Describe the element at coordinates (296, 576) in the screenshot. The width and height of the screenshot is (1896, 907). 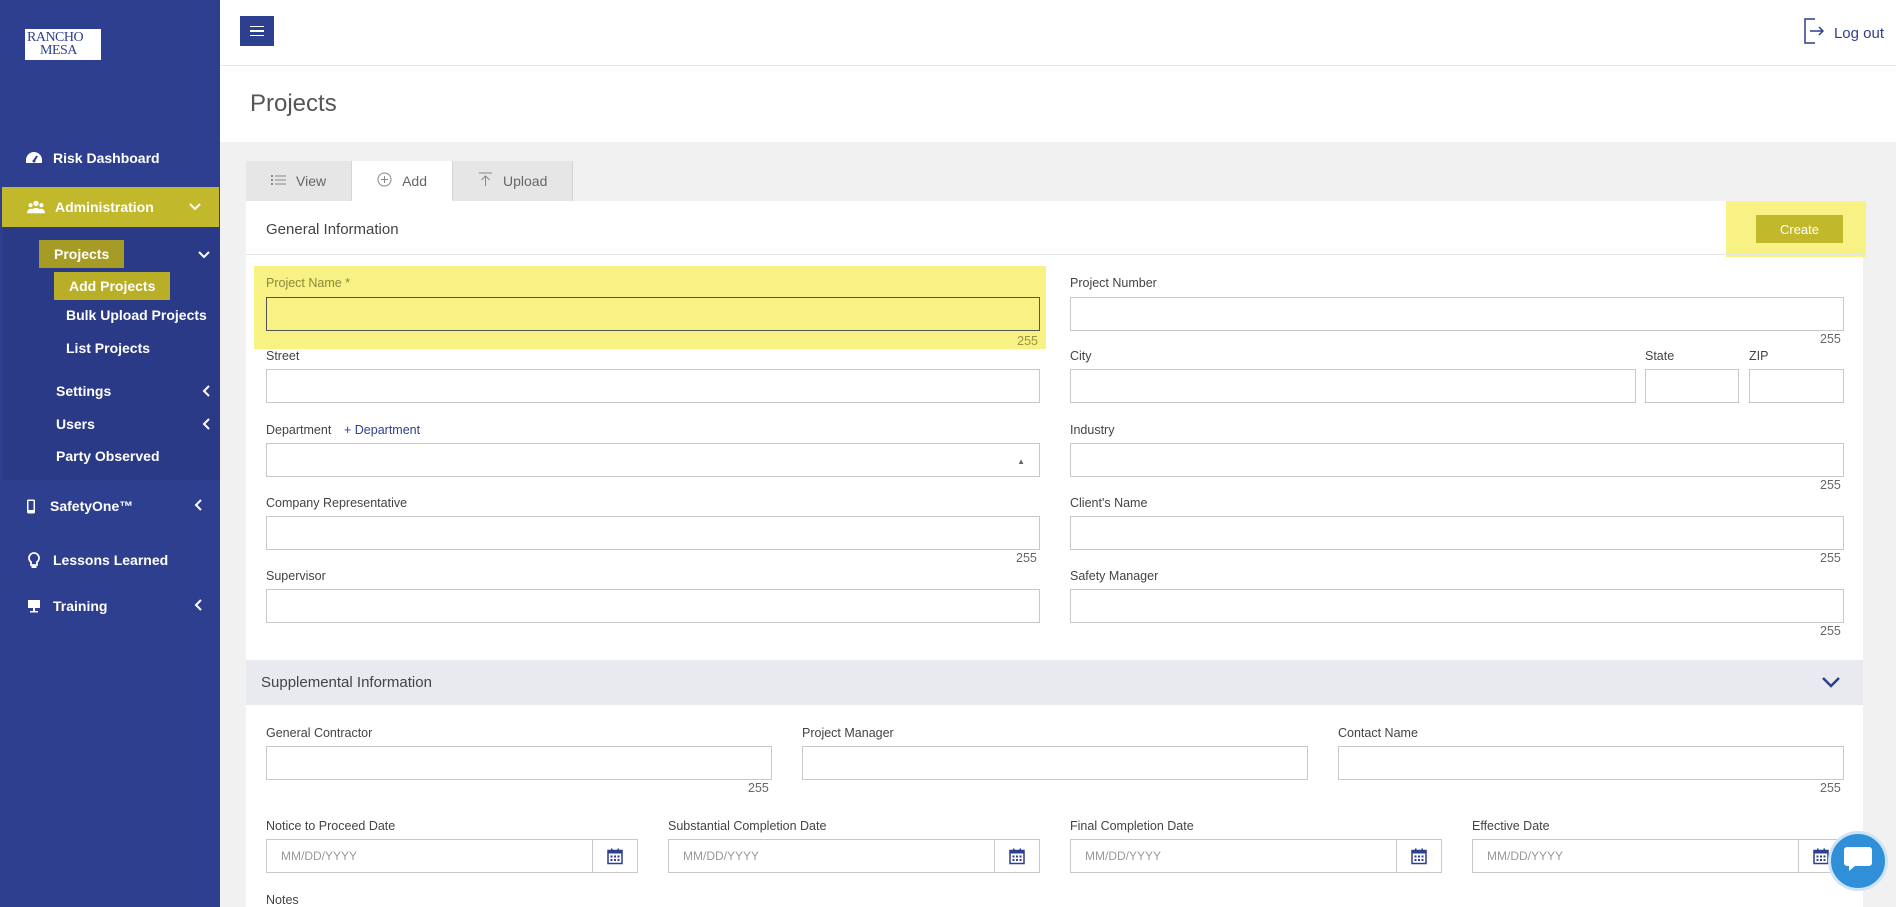
I see `supervisor-label: Supervisor` at that location.